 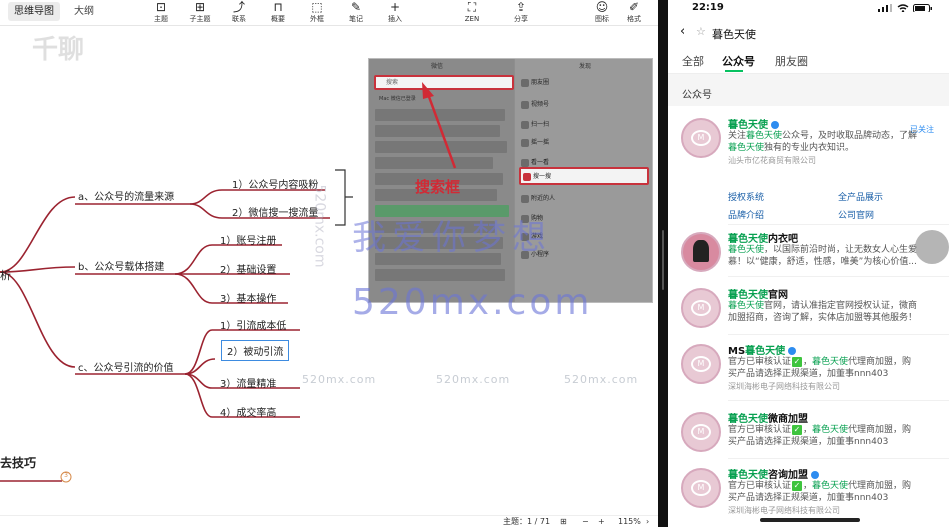 I want to click on phone-nav-bar: ‹ ☆ 暮色天使, so click(x=808, y=32).